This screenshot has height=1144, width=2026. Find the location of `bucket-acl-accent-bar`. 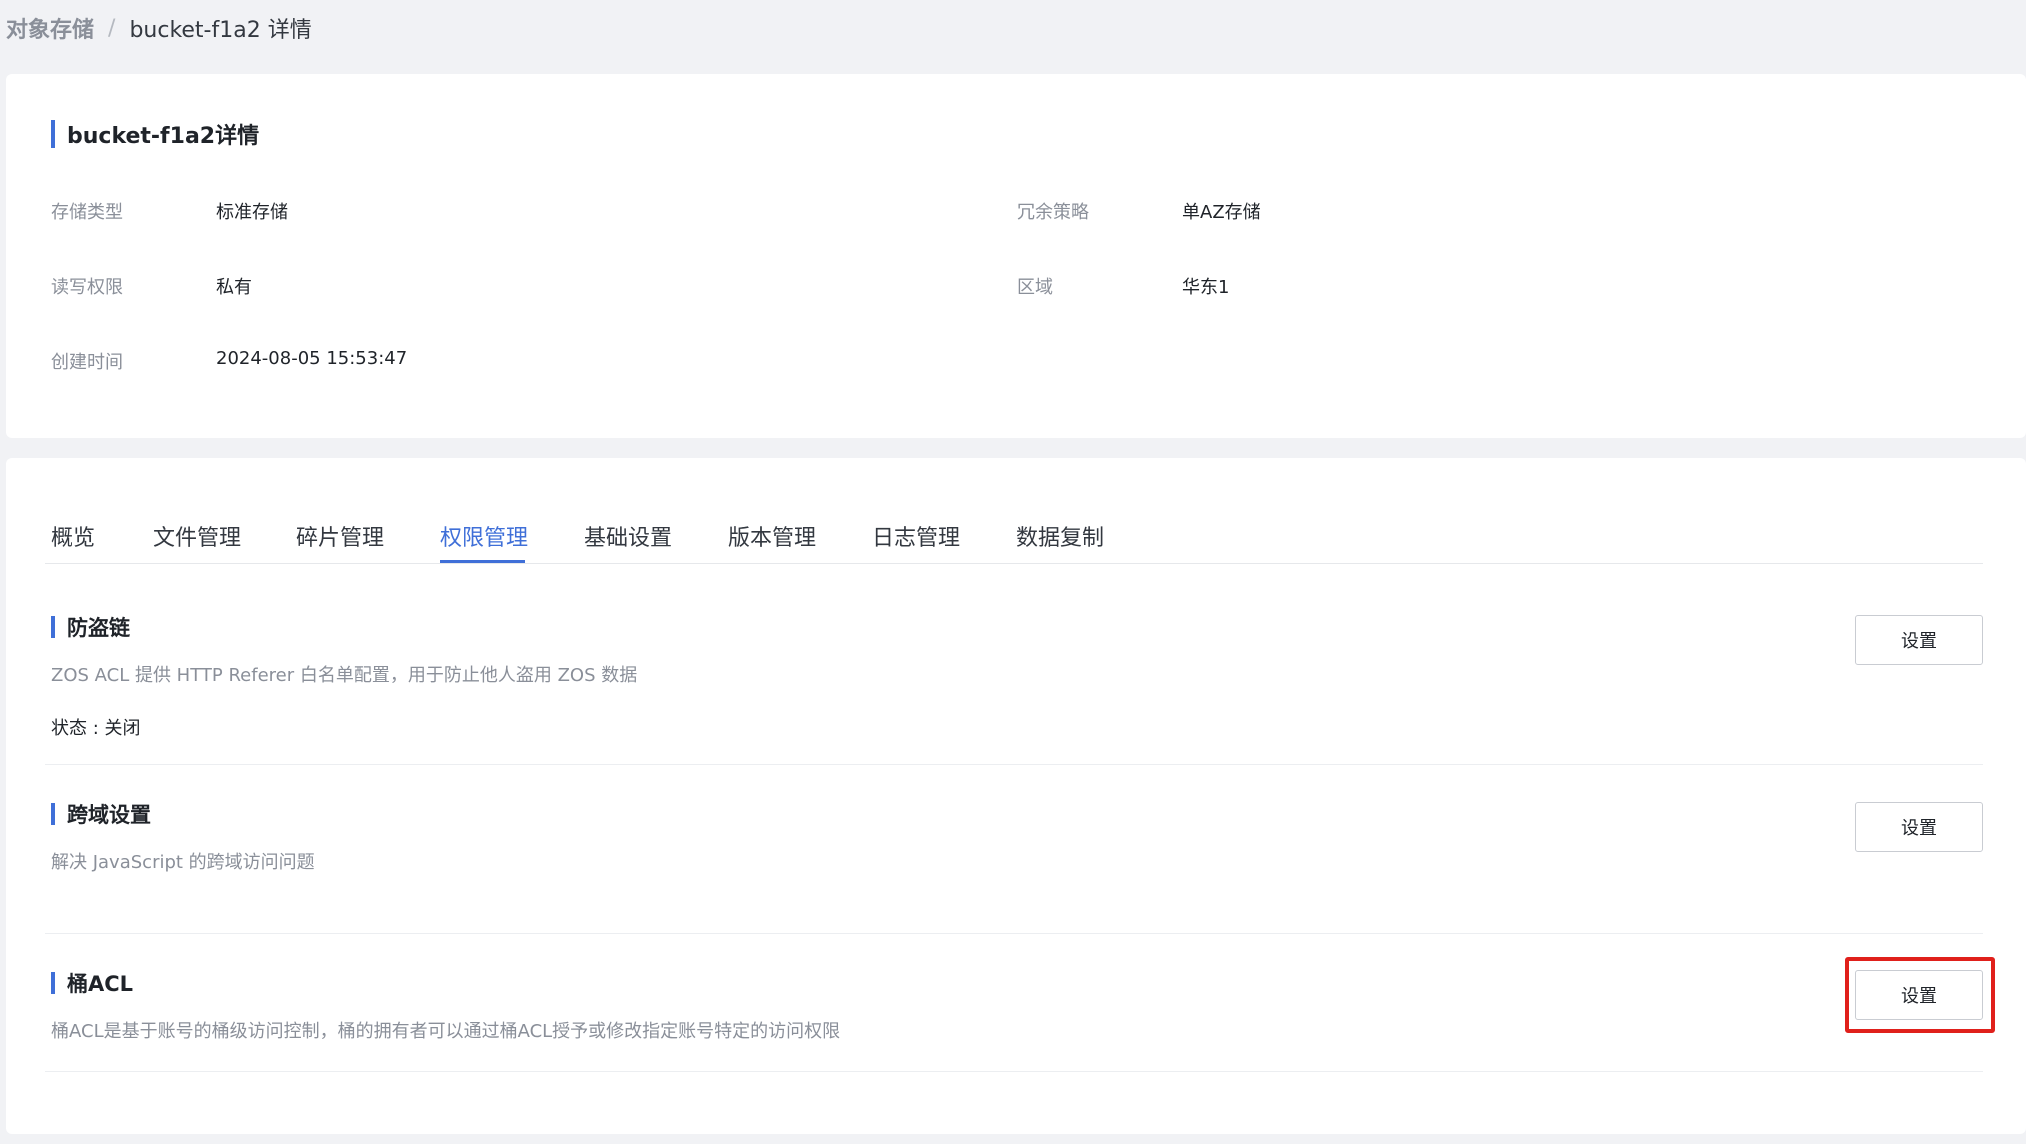

bucket-acl-accent-bar is located at coordinates (53, 983).